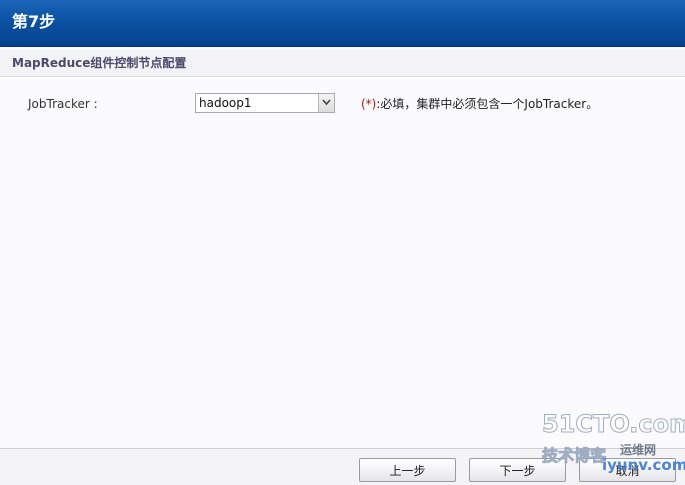 The width and height of the screenshot is (685, 485). I want to click on jobtracker-select-value: hadoop1, so click(225, 103).